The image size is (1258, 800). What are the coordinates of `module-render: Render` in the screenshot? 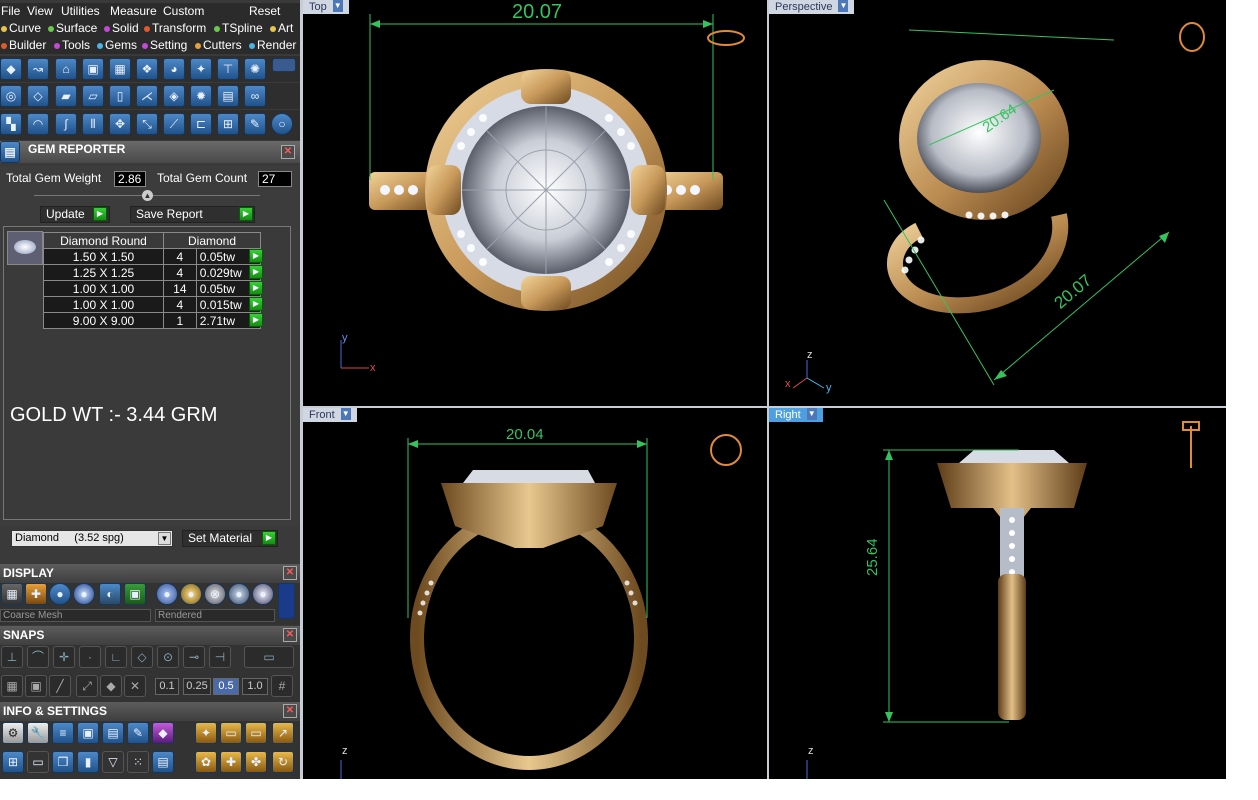 It's located at (272, 45).